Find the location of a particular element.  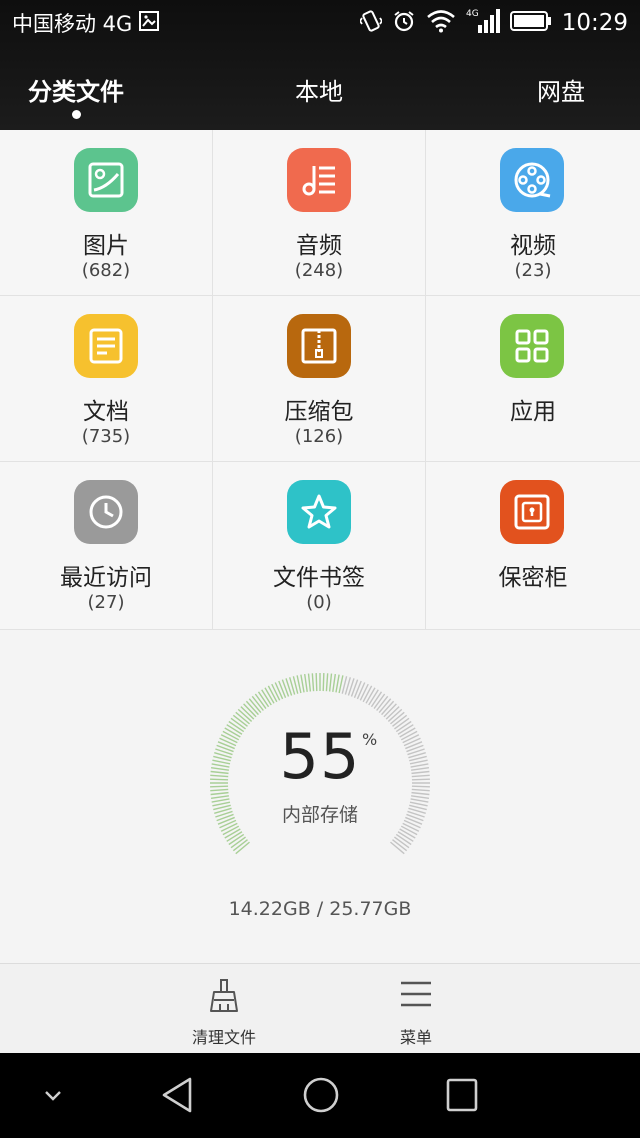

category-label: 保密柜 is located at coordinates (533, 578).